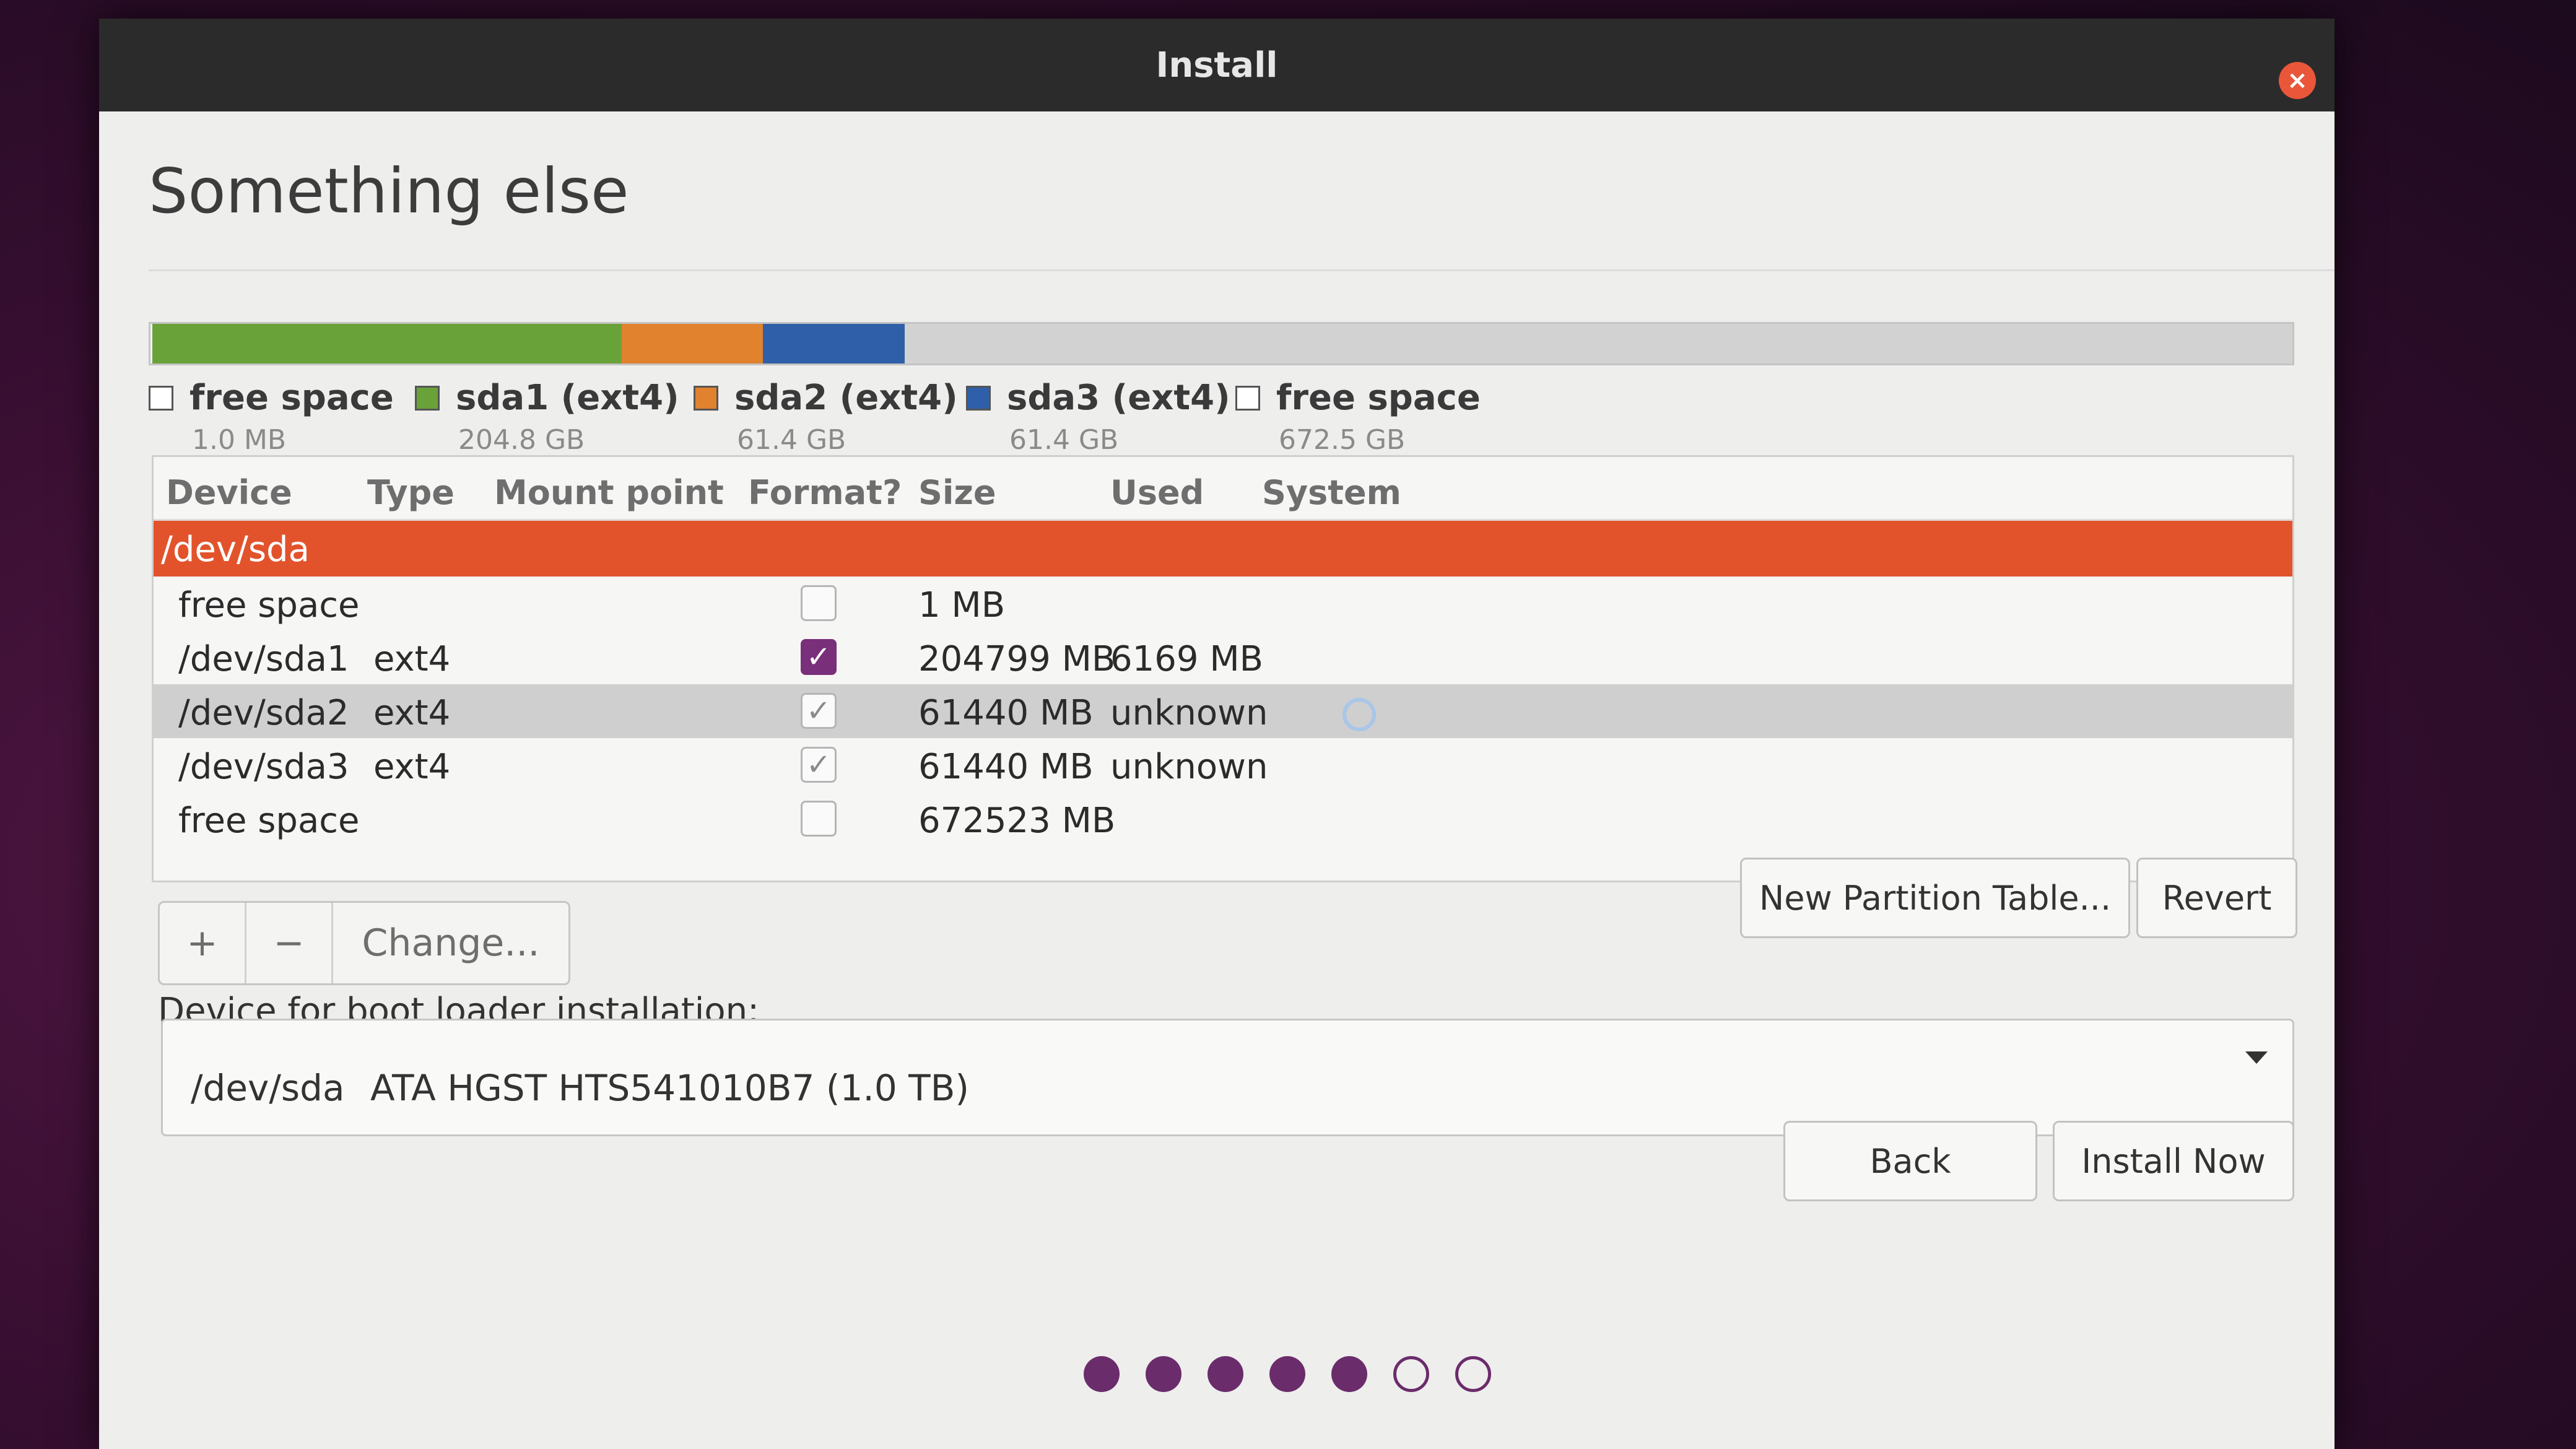  I want to click on legend-label: sda3 (ext4), so click(1118, 398).